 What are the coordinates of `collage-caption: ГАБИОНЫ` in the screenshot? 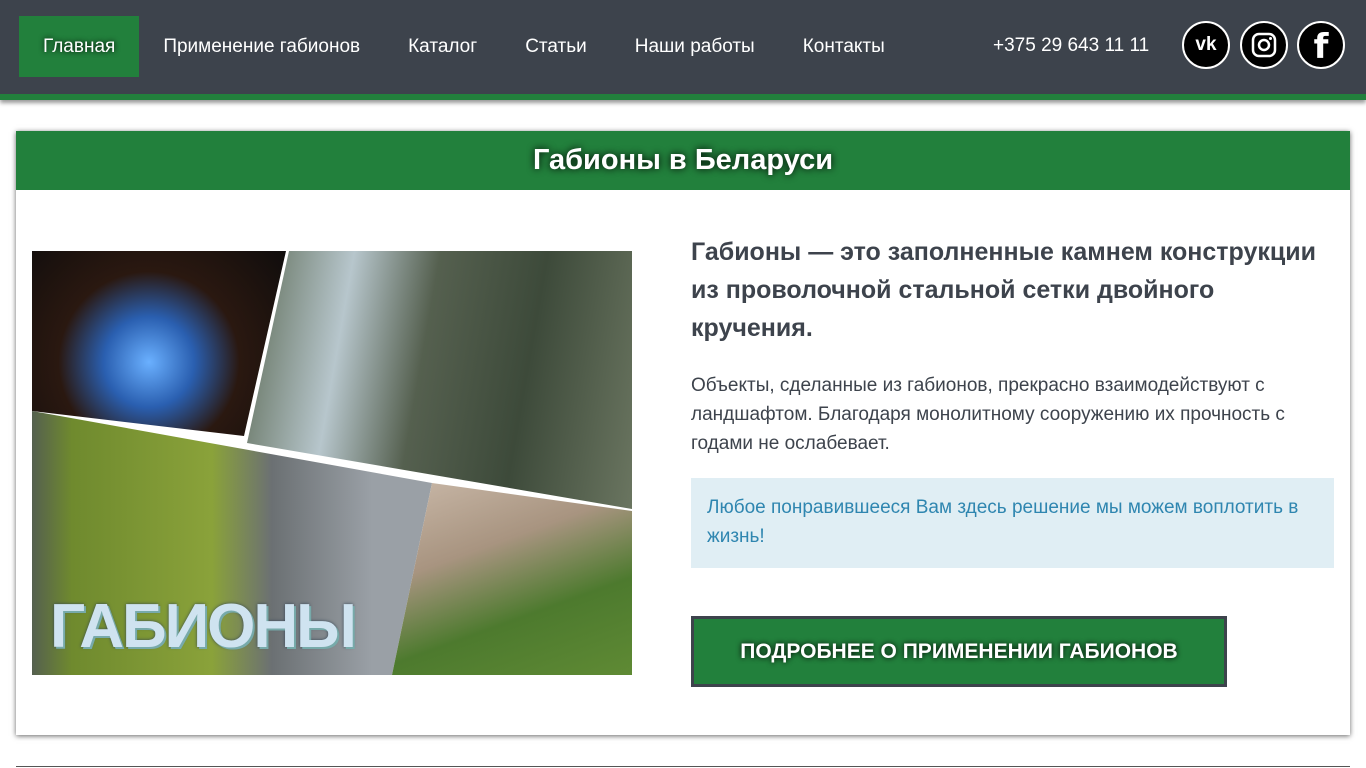 It's located at (203, 626).